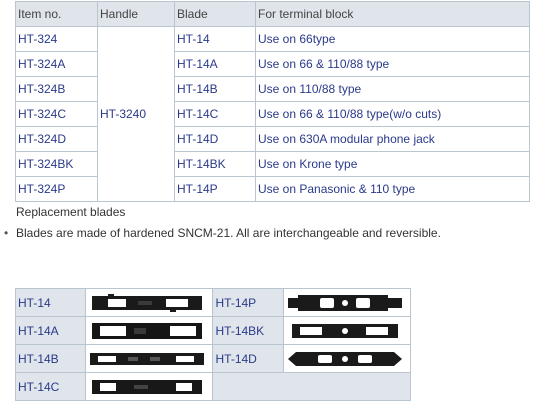 Image resolution: width=534 pixels, height=408 pixels. What do you see at coordinates (392, 89) in the screenshot?
I see `terminal-use-cell: Use on 110/88 type` at bounding box center [392, 89].